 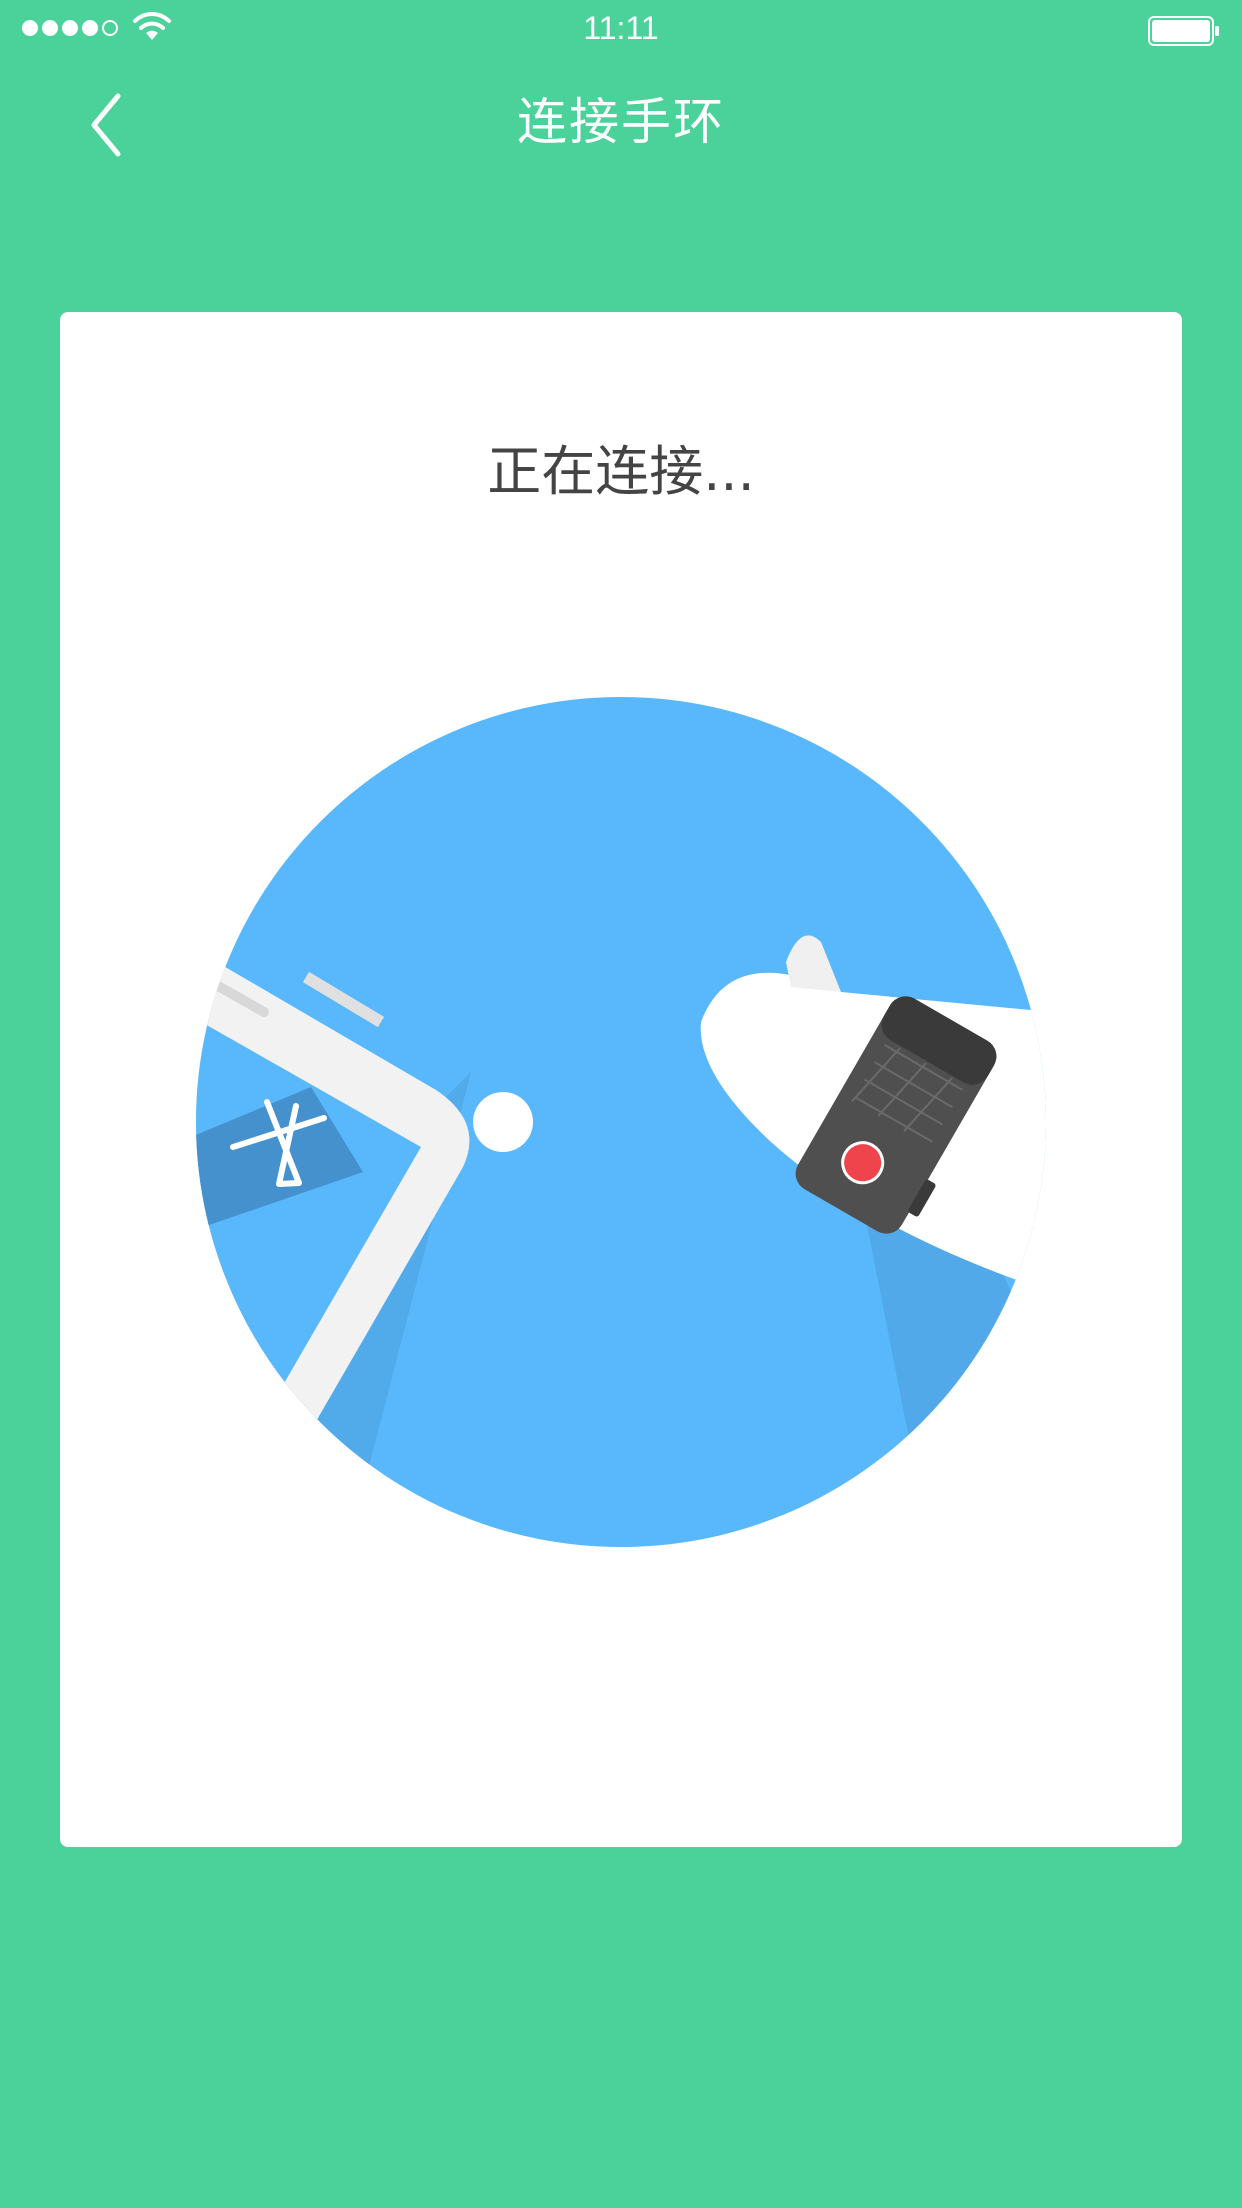 I want to click on page-title: 连接手环, so click(x=621, y=122).